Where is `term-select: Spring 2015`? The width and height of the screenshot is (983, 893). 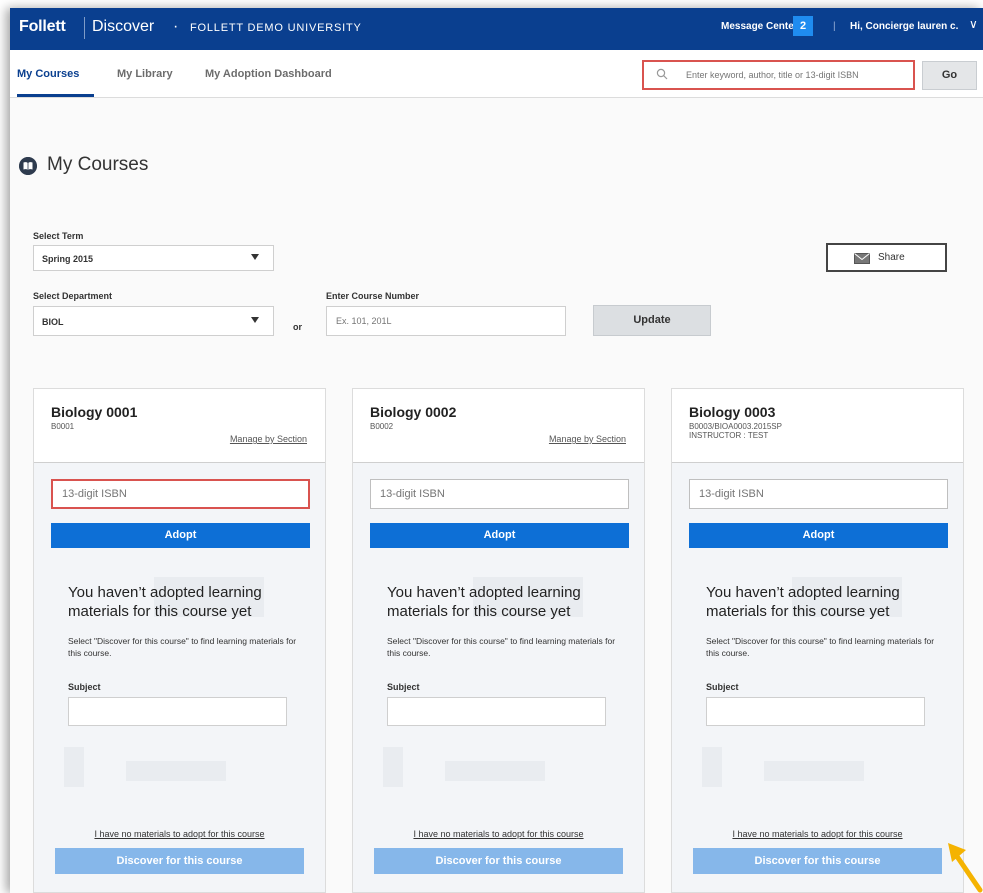
term-select: Spring 2015 is located at coordinates (153, 258).